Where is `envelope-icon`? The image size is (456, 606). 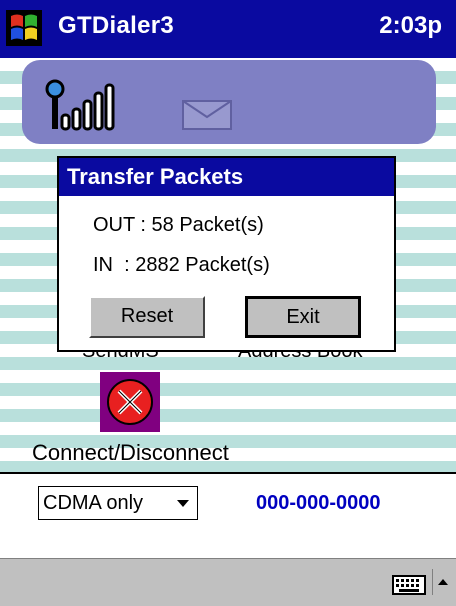
envelope-icon is located at coordinates (207, 117).